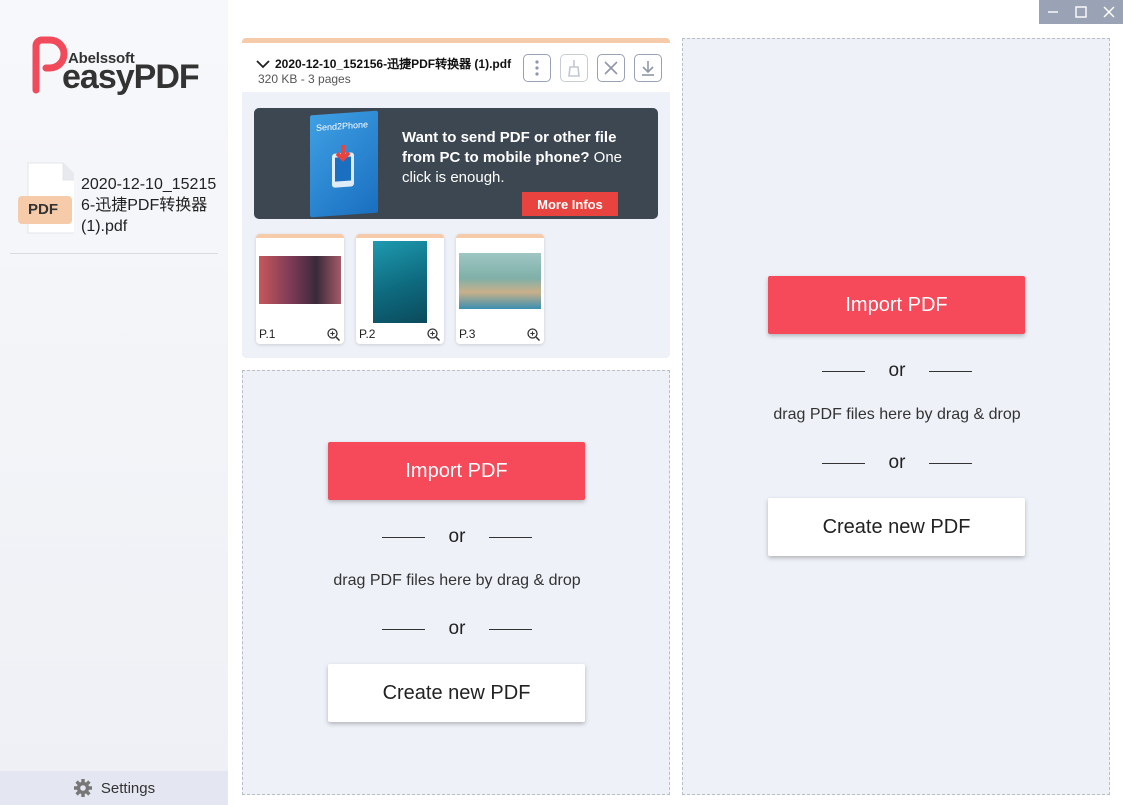 The height and width of the screenshot is (805, 1123). I want to click on page-thumbnails: P.1 P.2 P.3, so click(400, 289).